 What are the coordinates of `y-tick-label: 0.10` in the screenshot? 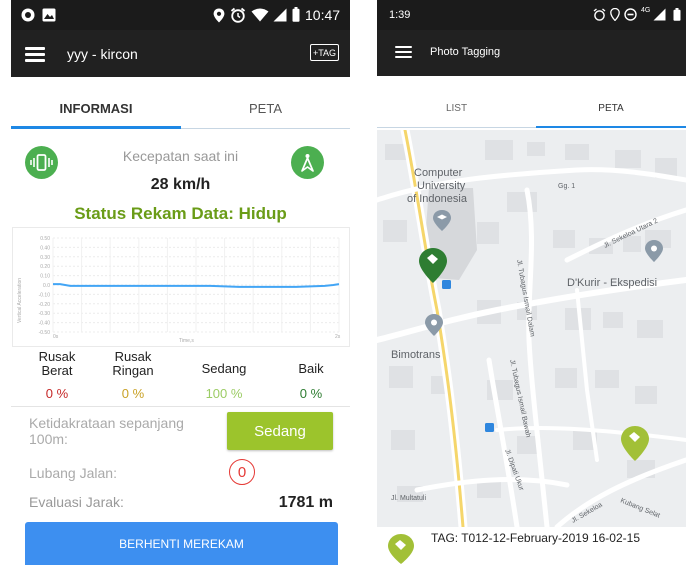 It's located at (45, 277).